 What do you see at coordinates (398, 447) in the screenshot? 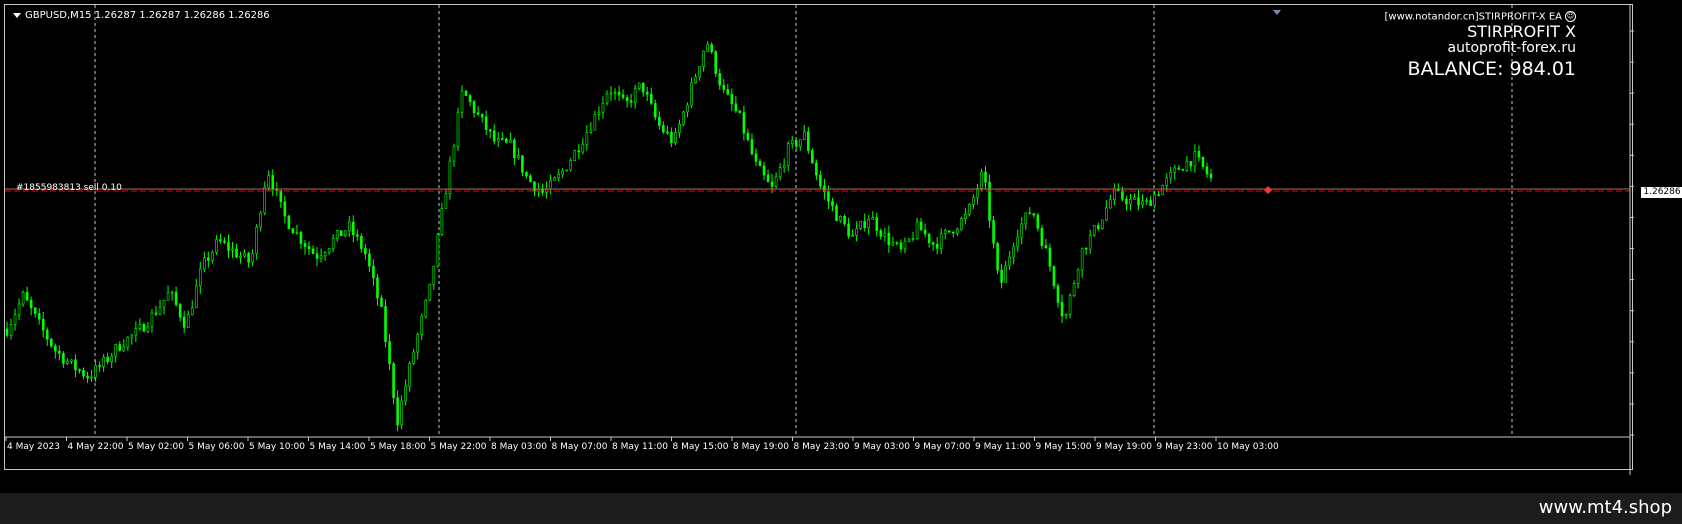
I see `time-axis-label: 5 May 18:00` at bounding box center [398, 447].